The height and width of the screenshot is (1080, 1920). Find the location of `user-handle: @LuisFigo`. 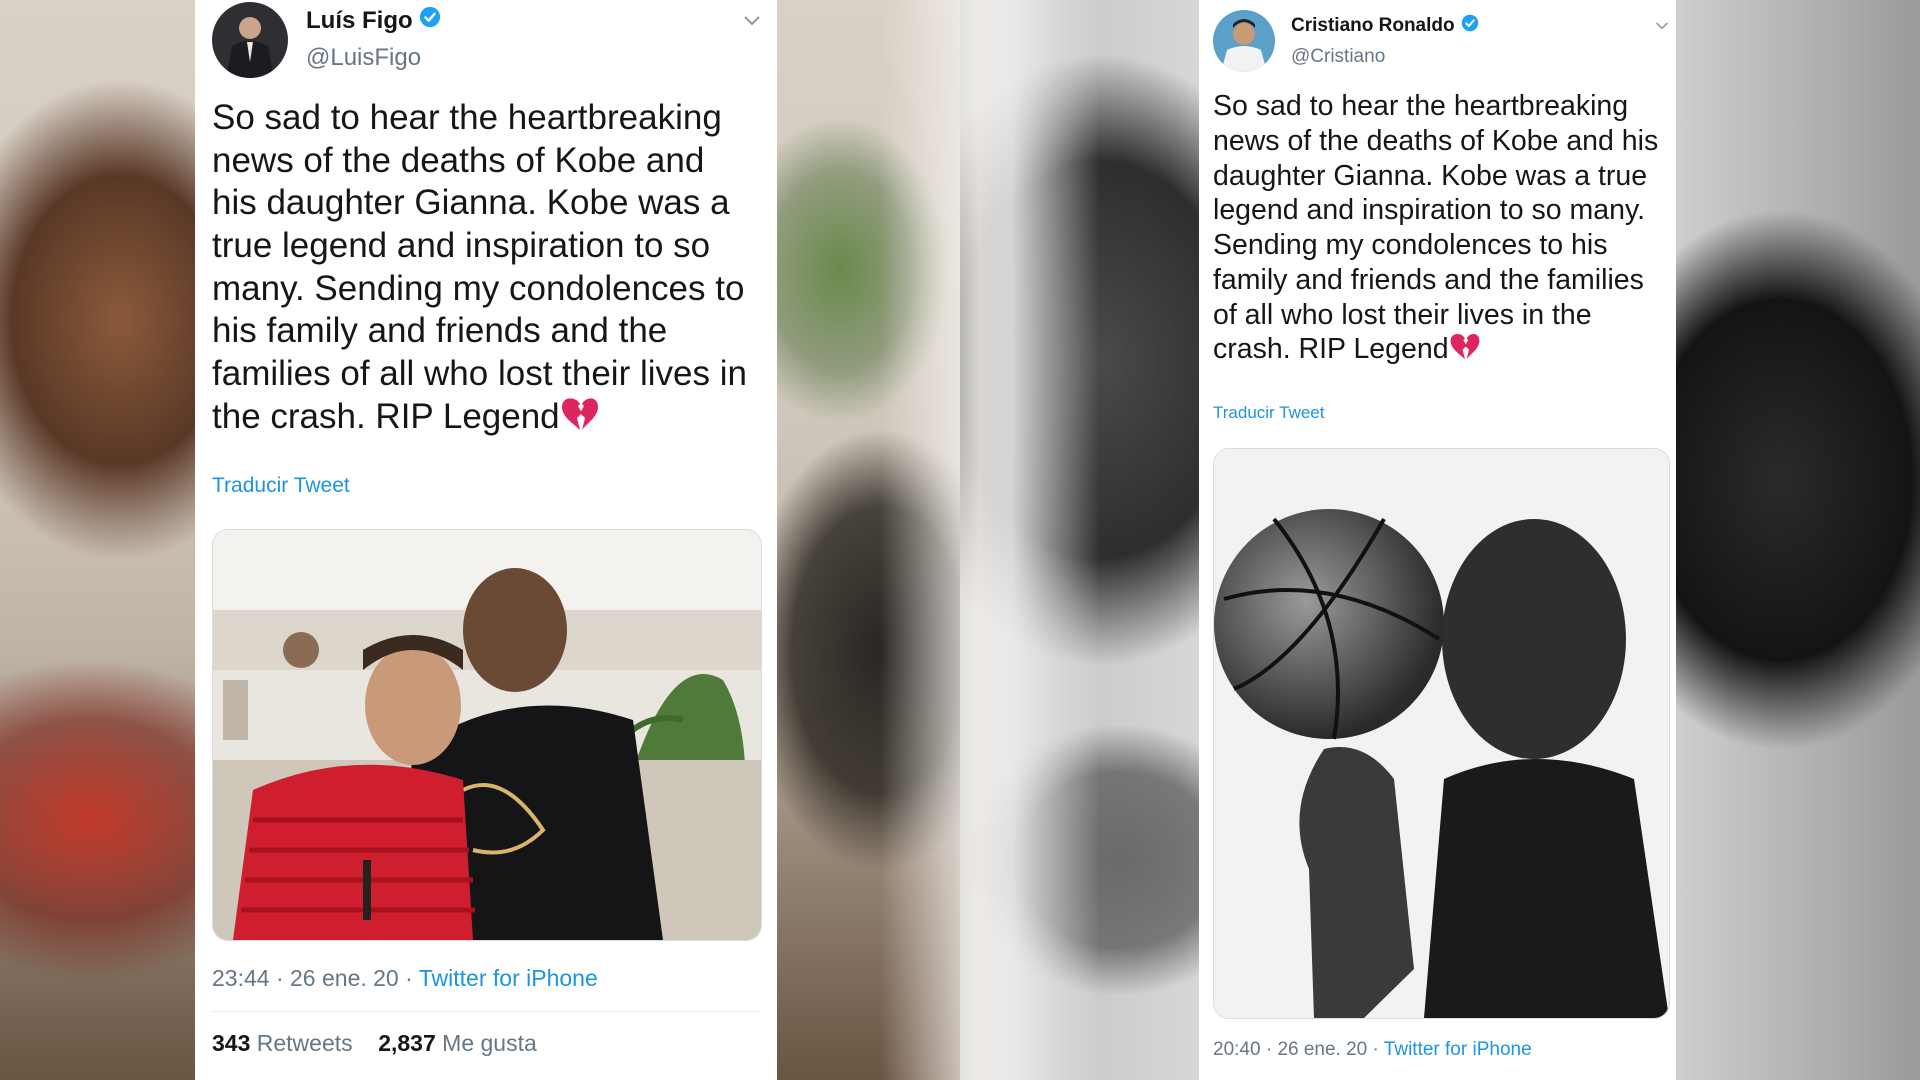

user-handle: @LuisFigo is located at coordinates (363, 58).